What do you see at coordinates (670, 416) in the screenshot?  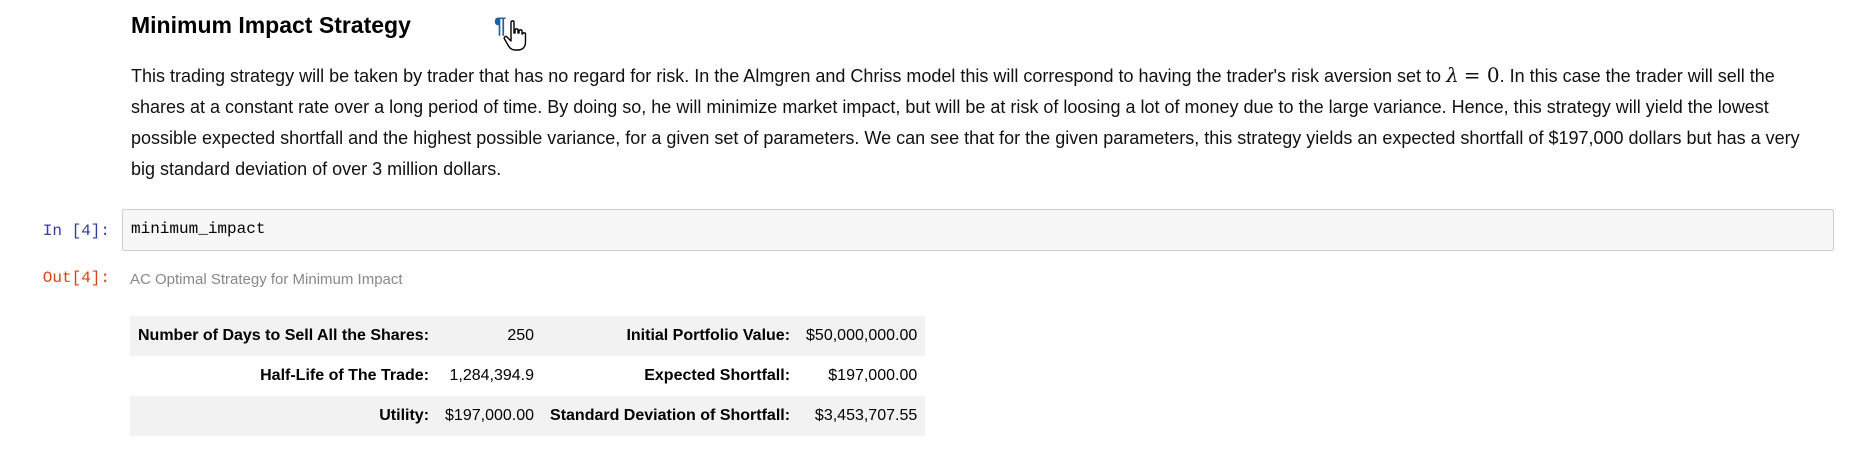 I see `row-label: Standard Deviation of Shortfall:` at bounding box center [670, 416].